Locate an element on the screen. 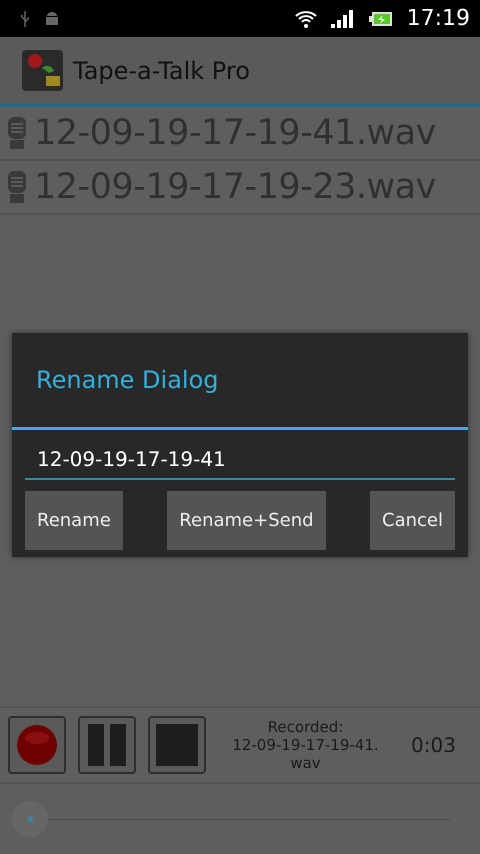 This screenshot has width=480, height=854. clock-time: 17:19 is located at coordinates (438, 19).